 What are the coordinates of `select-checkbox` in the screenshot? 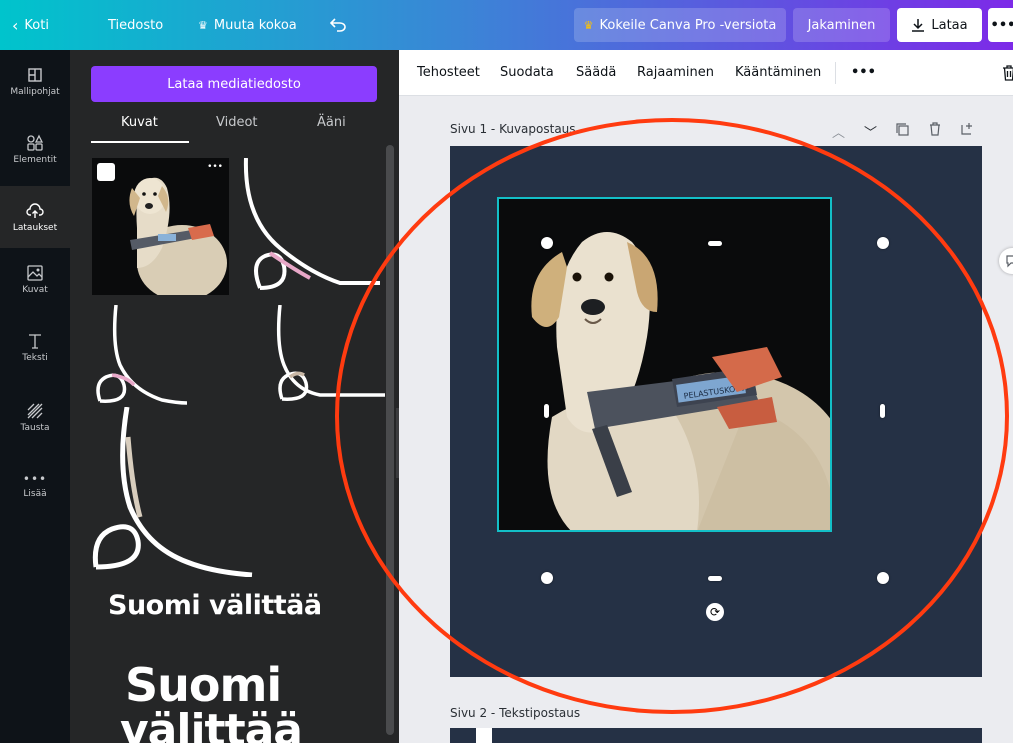 It's located at (106, 172).